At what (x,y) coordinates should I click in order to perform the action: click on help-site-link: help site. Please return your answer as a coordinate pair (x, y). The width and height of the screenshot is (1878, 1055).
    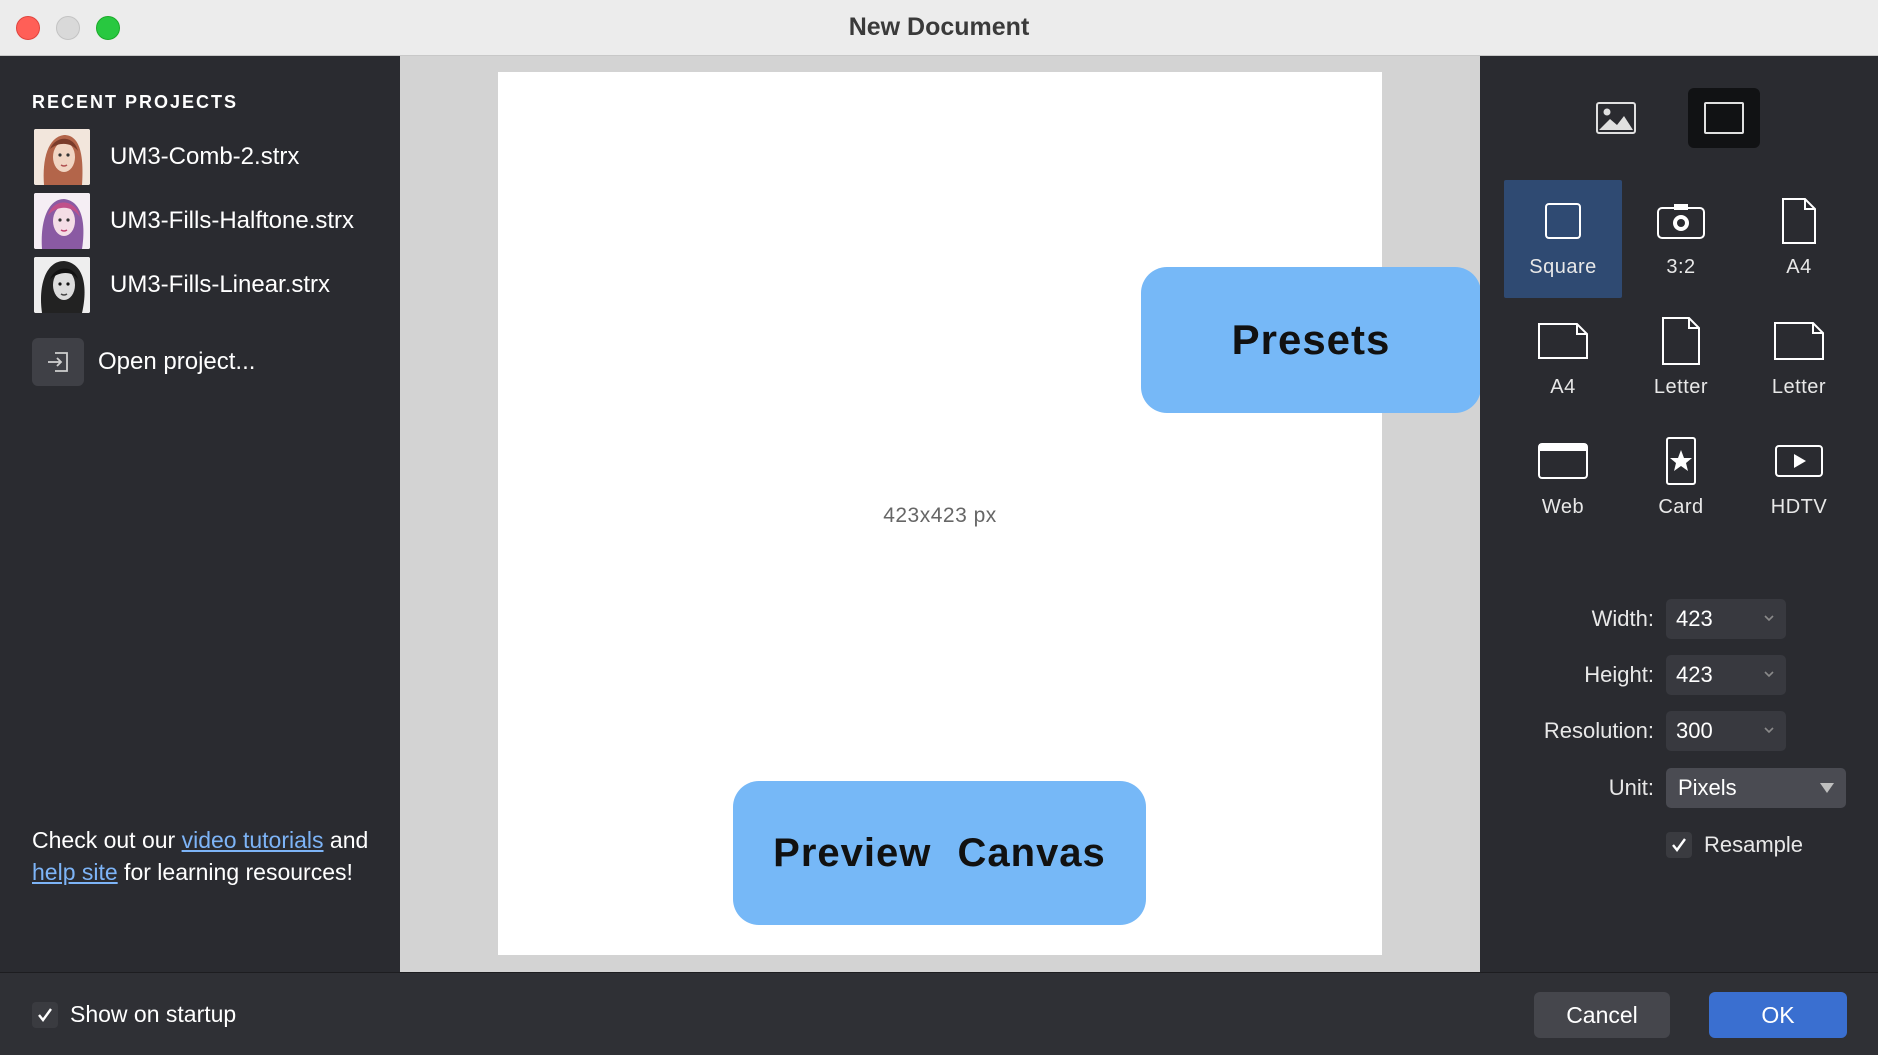
    Looking at the image, I should click on (75, 872).